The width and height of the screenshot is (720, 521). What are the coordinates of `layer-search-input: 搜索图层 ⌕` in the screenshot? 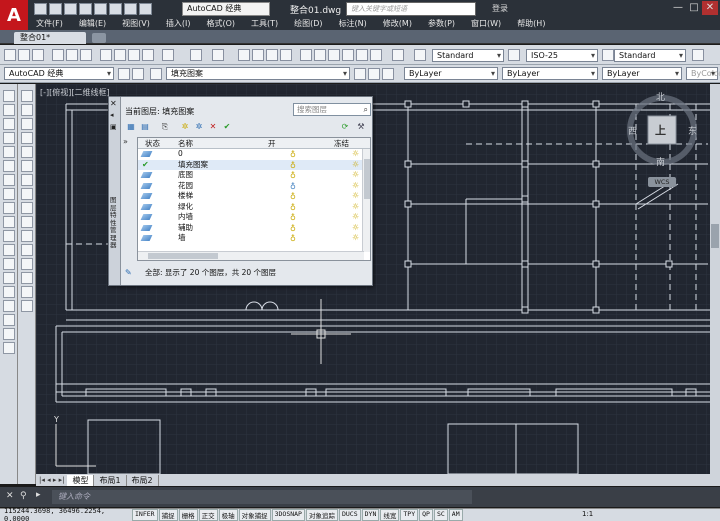 It's located at (332, 109).